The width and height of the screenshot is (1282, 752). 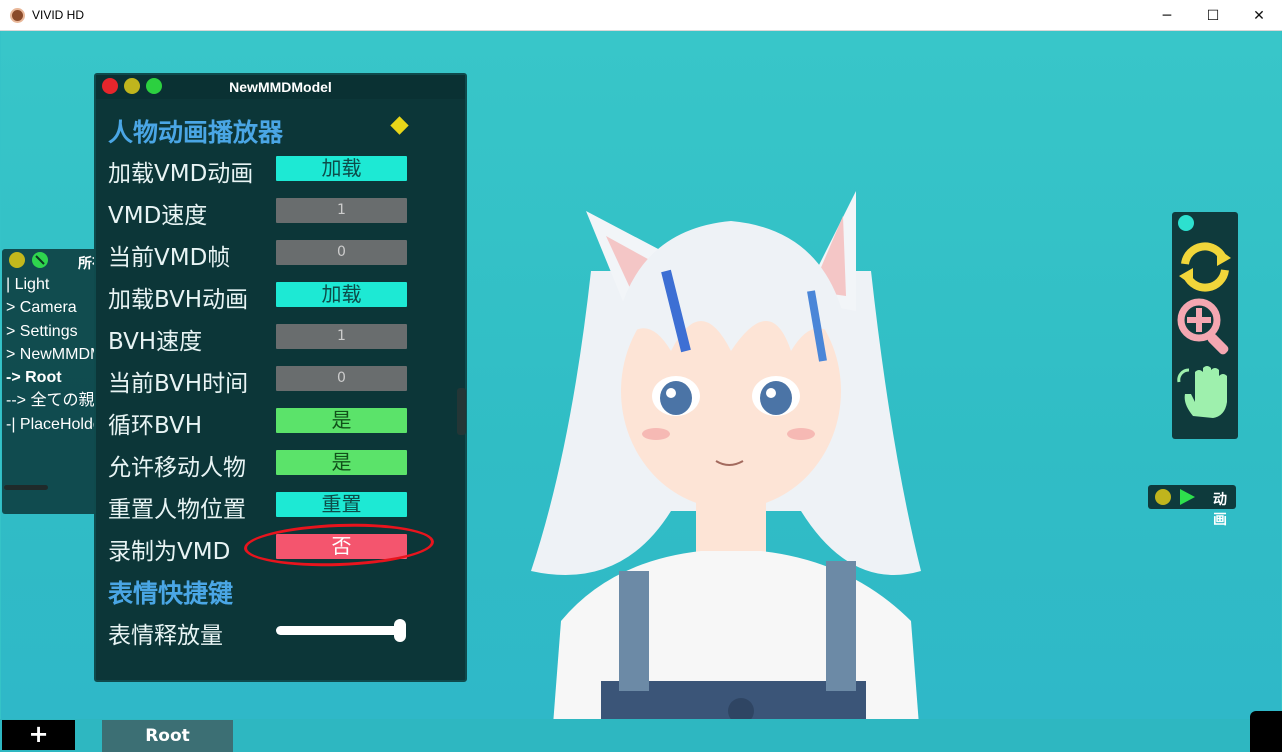 I want to click on slash-icon, so click(x=40, y=260).